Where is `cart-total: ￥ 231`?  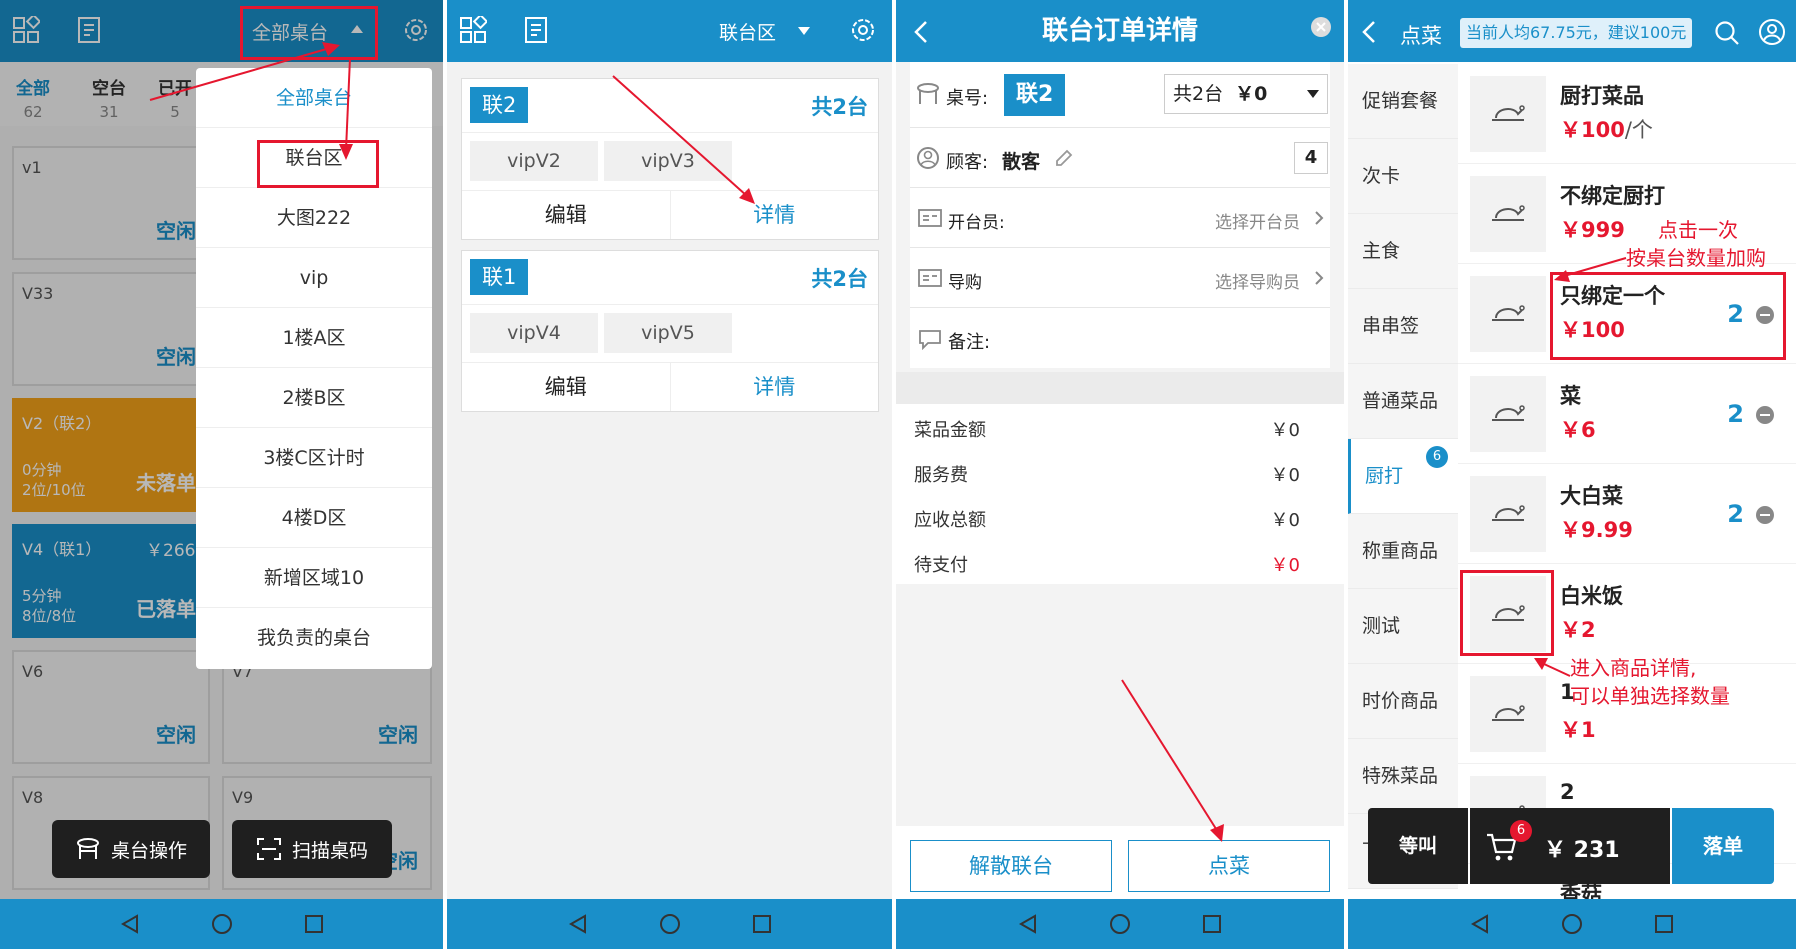 cart-total: ￥ 231 is located at coordinates (1582, 850).